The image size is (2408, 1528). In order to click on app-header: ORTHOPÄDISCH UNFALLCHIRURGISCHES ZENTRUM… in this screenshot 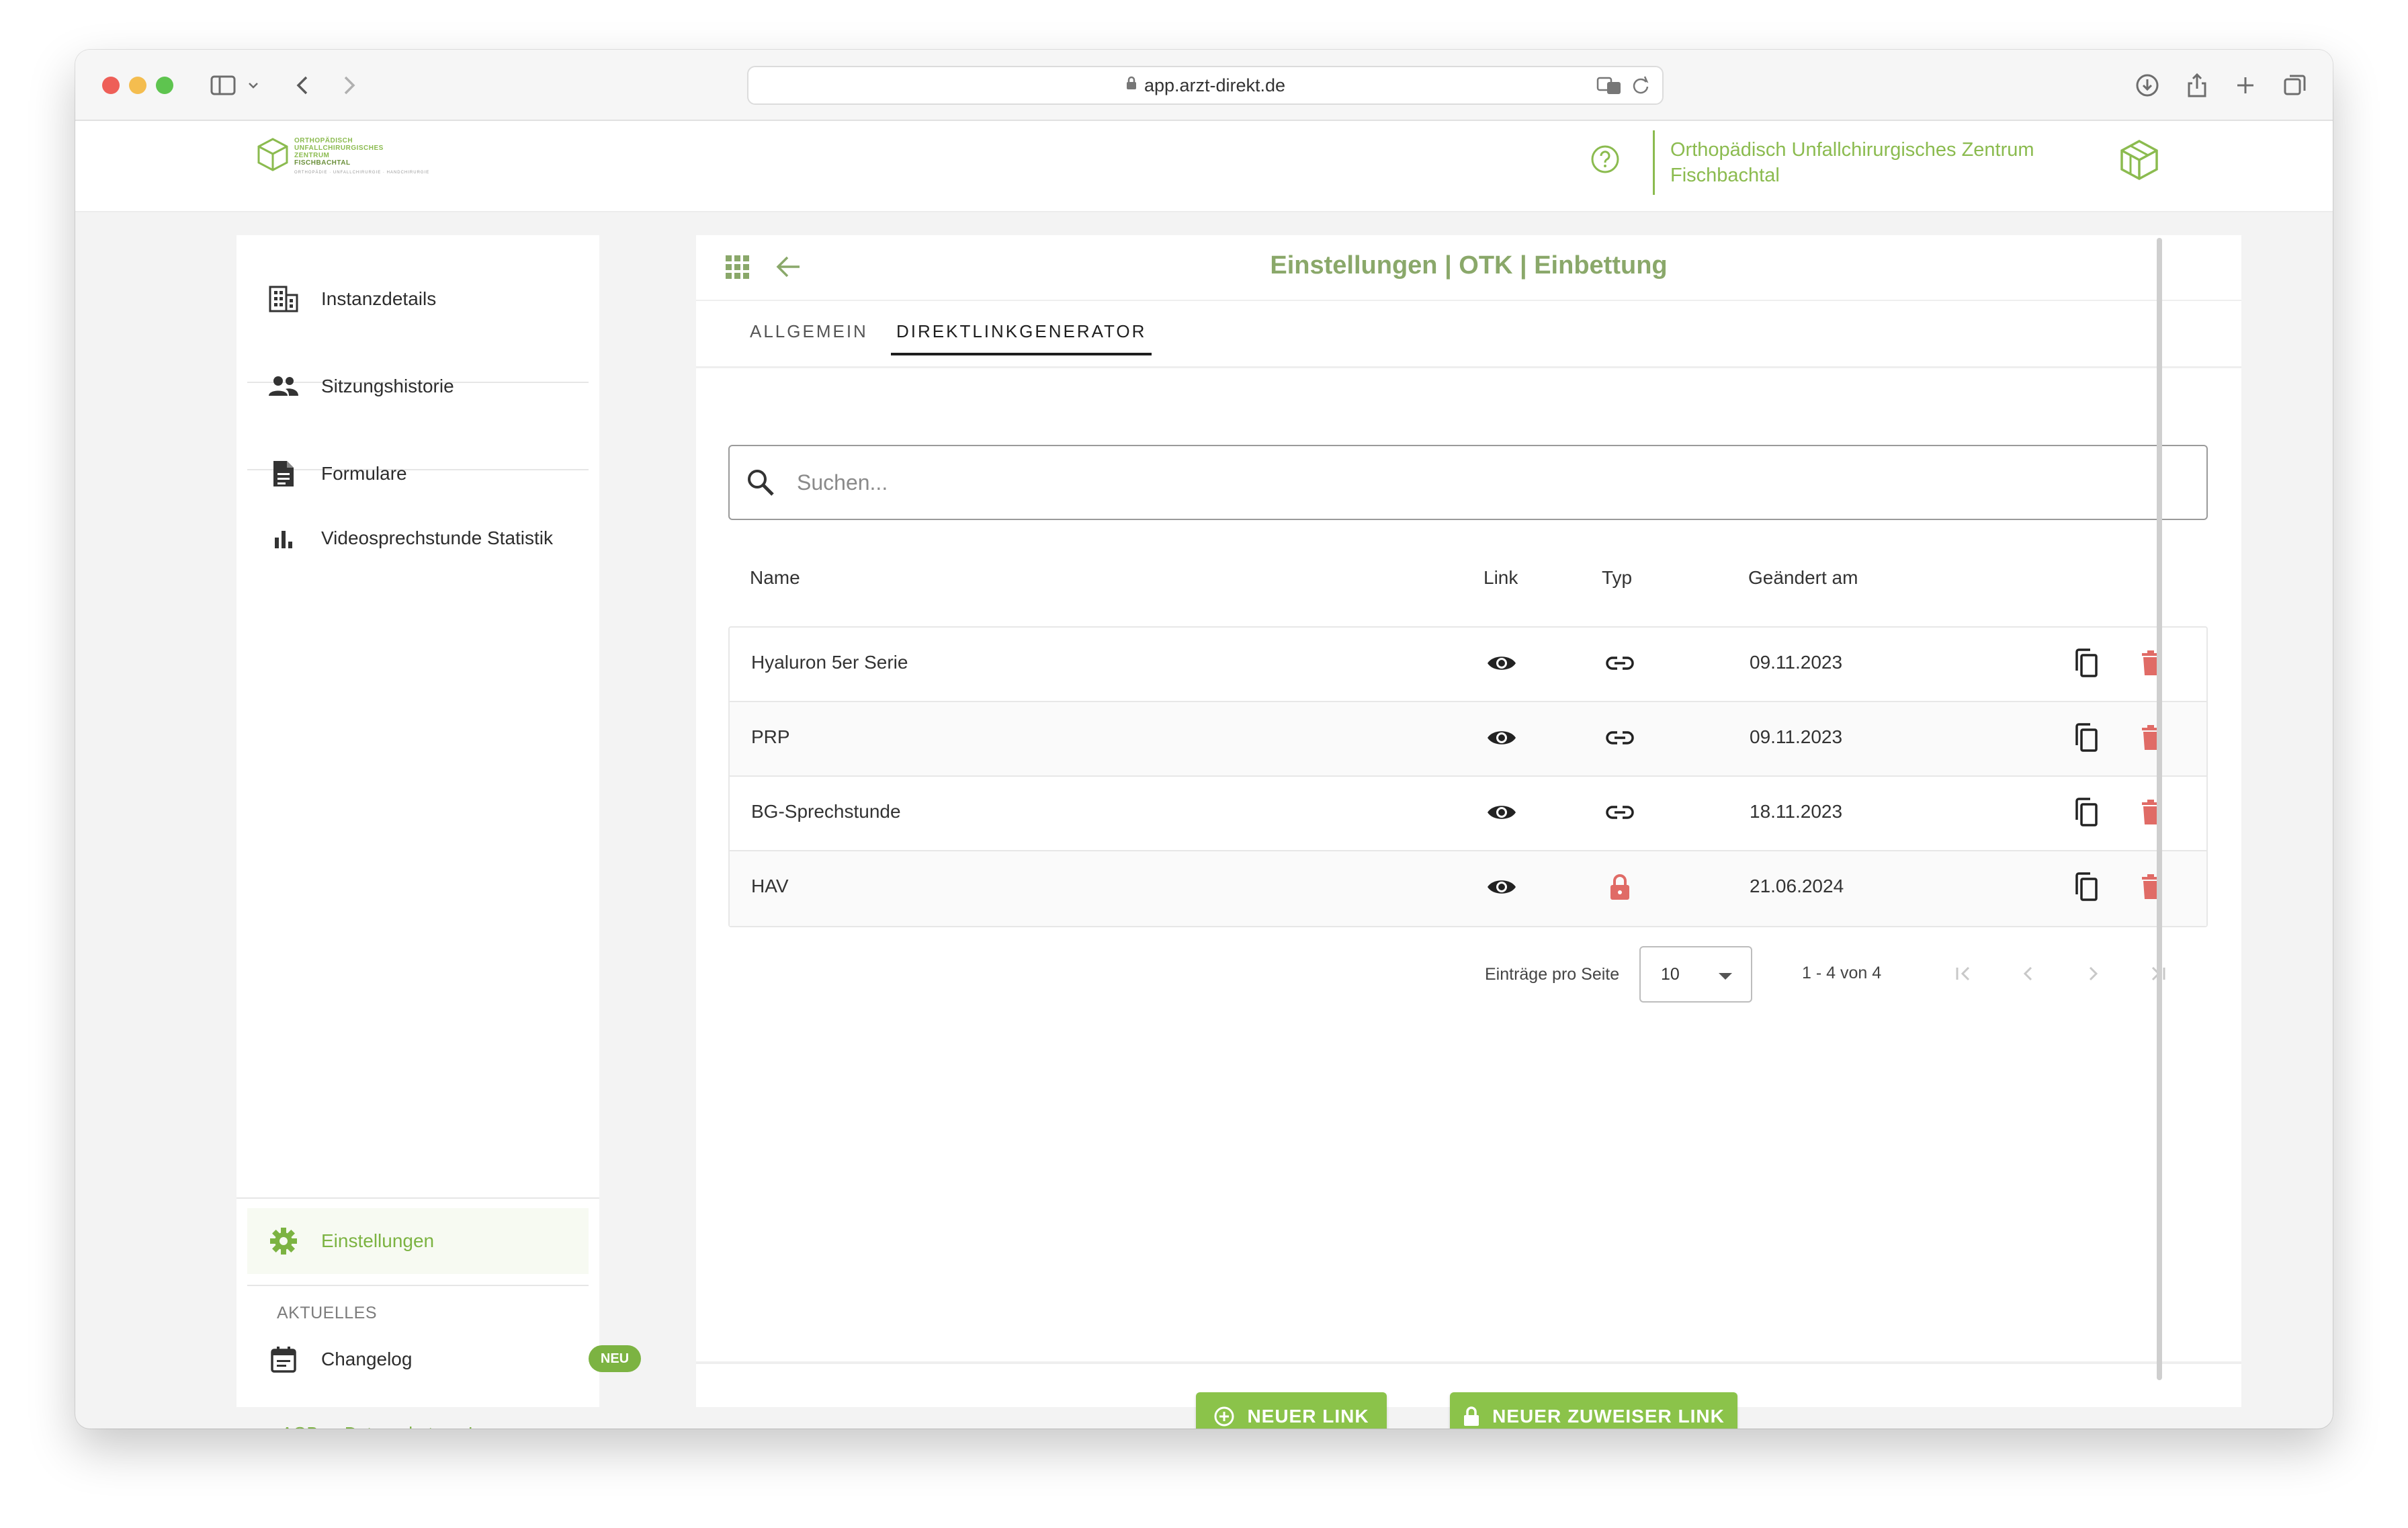, I will do `click(1204, 167)`.